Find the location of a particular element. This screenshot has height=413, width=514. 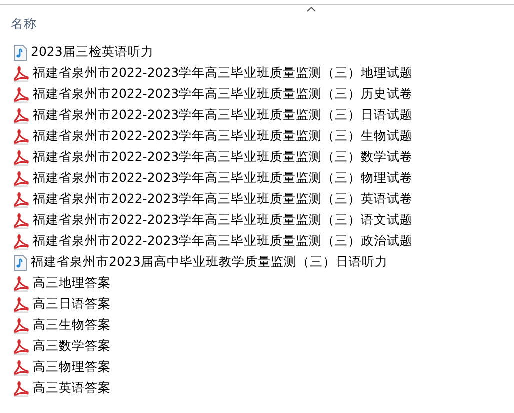

file-name: 高三地理答案 is located at coordinates (72, 283).